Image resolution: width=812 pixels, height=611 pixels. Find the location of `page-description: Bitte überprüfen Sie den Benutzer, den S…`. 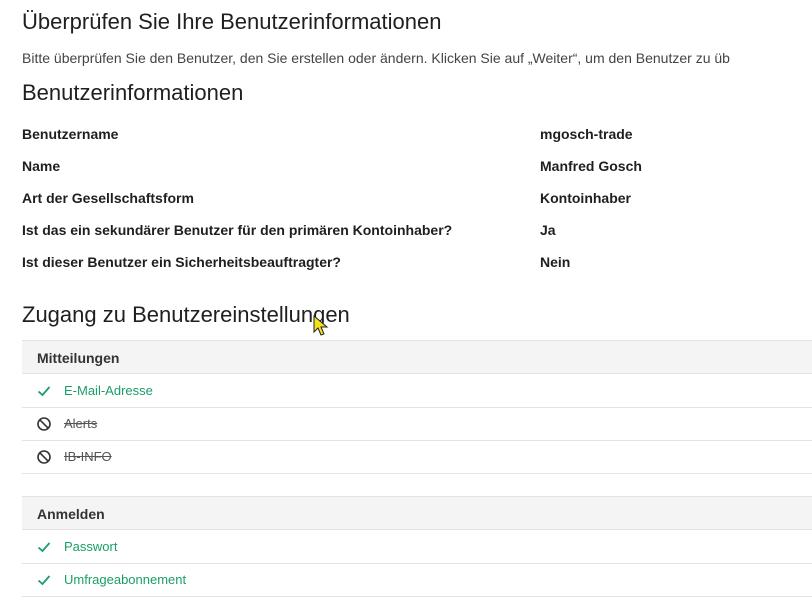

page-description: Bitte überprüfen Sie den Benutzer, den S… is located at coordinates (376, 58).